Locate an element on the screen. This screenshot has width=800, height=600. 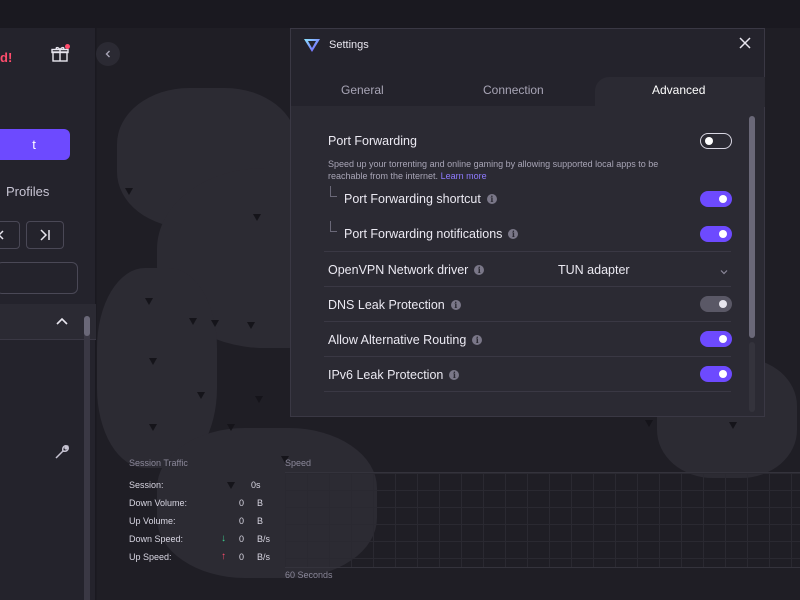
openvpn-driver-label: OpenVPN Network driver is located at coordinates (398, 270).